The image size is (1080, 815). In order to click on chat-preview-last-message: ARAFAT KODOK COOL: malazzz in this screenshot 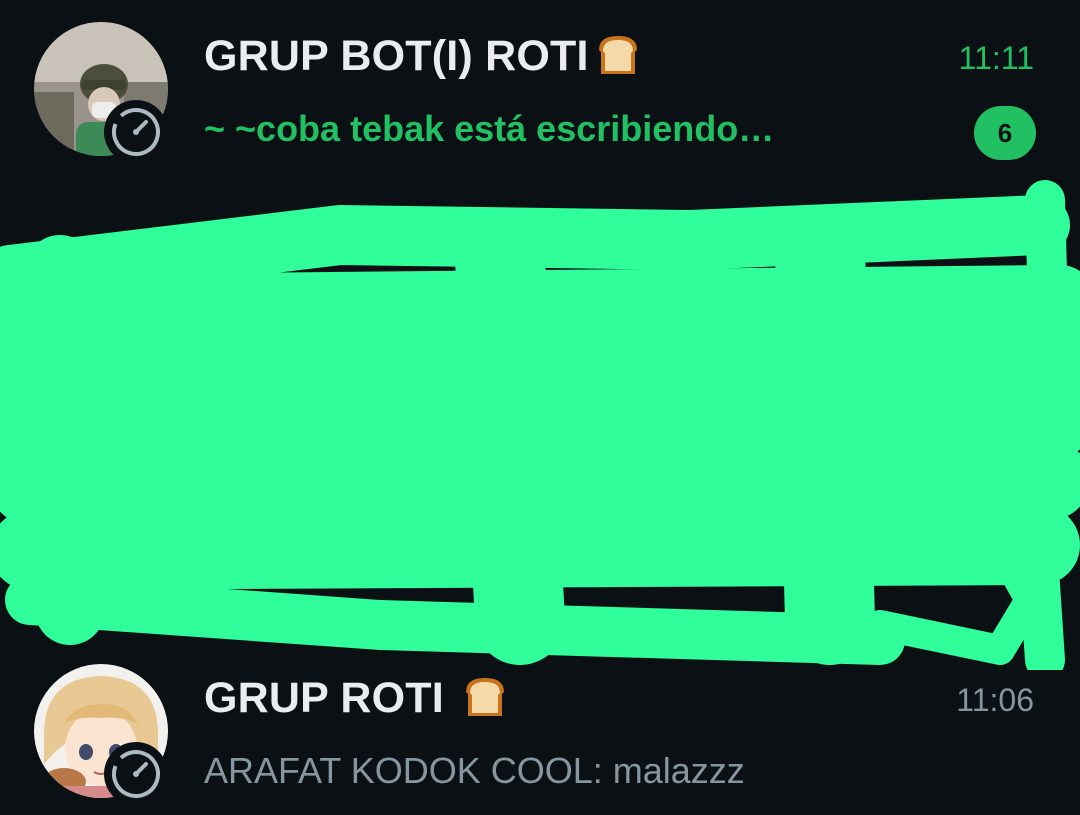, I will do `click(474, 770)`.